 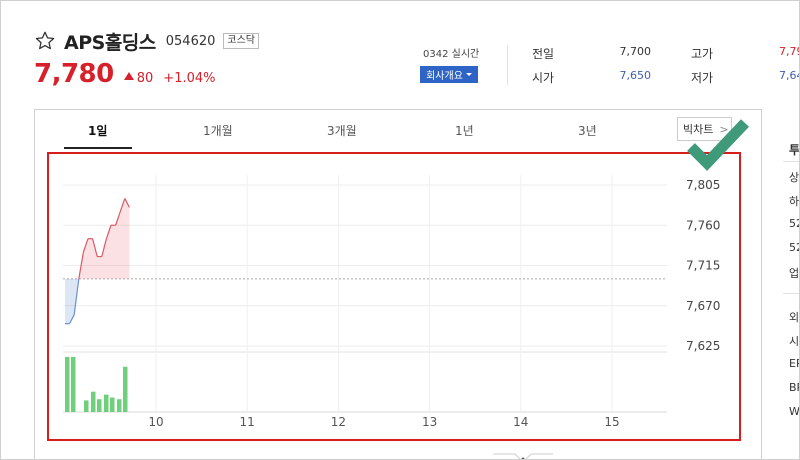 I want to click on right-panel-item: EP, so click(x=794, y=363).